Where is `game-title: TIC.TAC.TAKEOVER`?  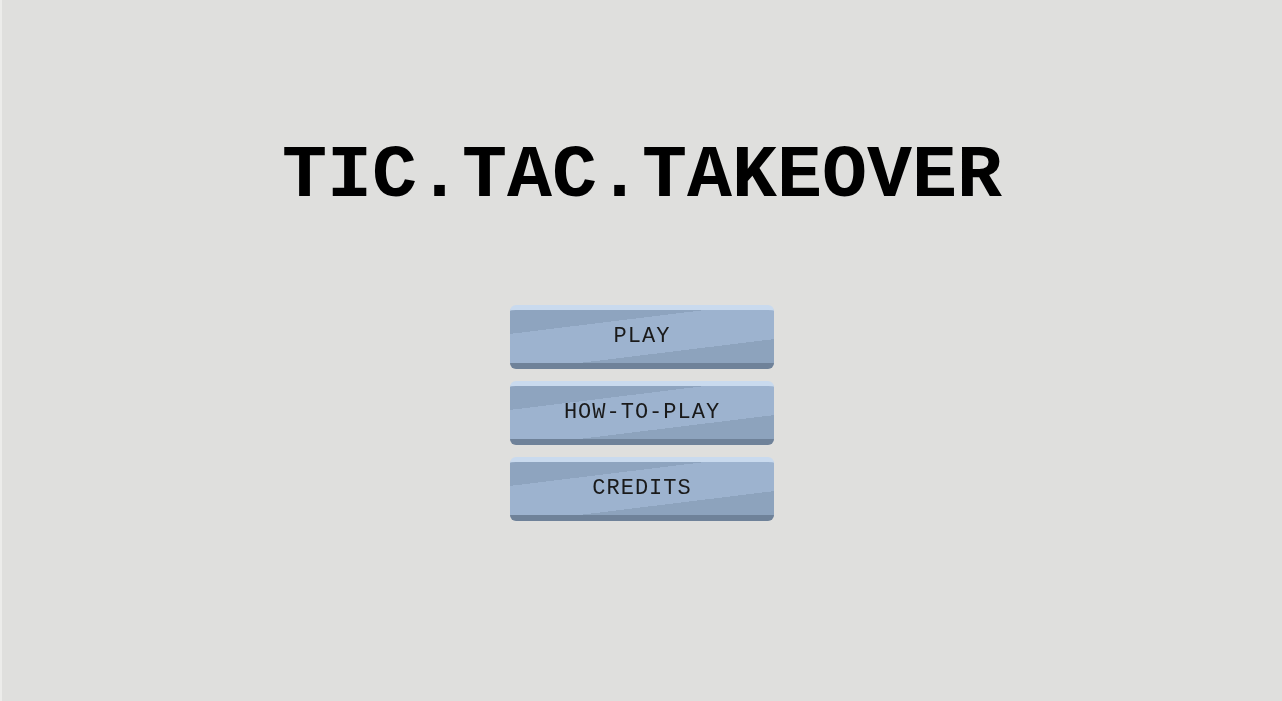
game-title: TIC.TAC.TAKEOVER is located at coordinates (642, 176).